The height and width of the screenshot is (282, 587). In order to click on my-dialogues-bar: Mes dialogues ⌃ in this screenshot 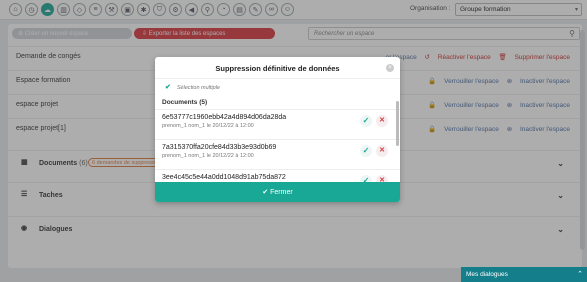, I will do `click(524, 274)`.